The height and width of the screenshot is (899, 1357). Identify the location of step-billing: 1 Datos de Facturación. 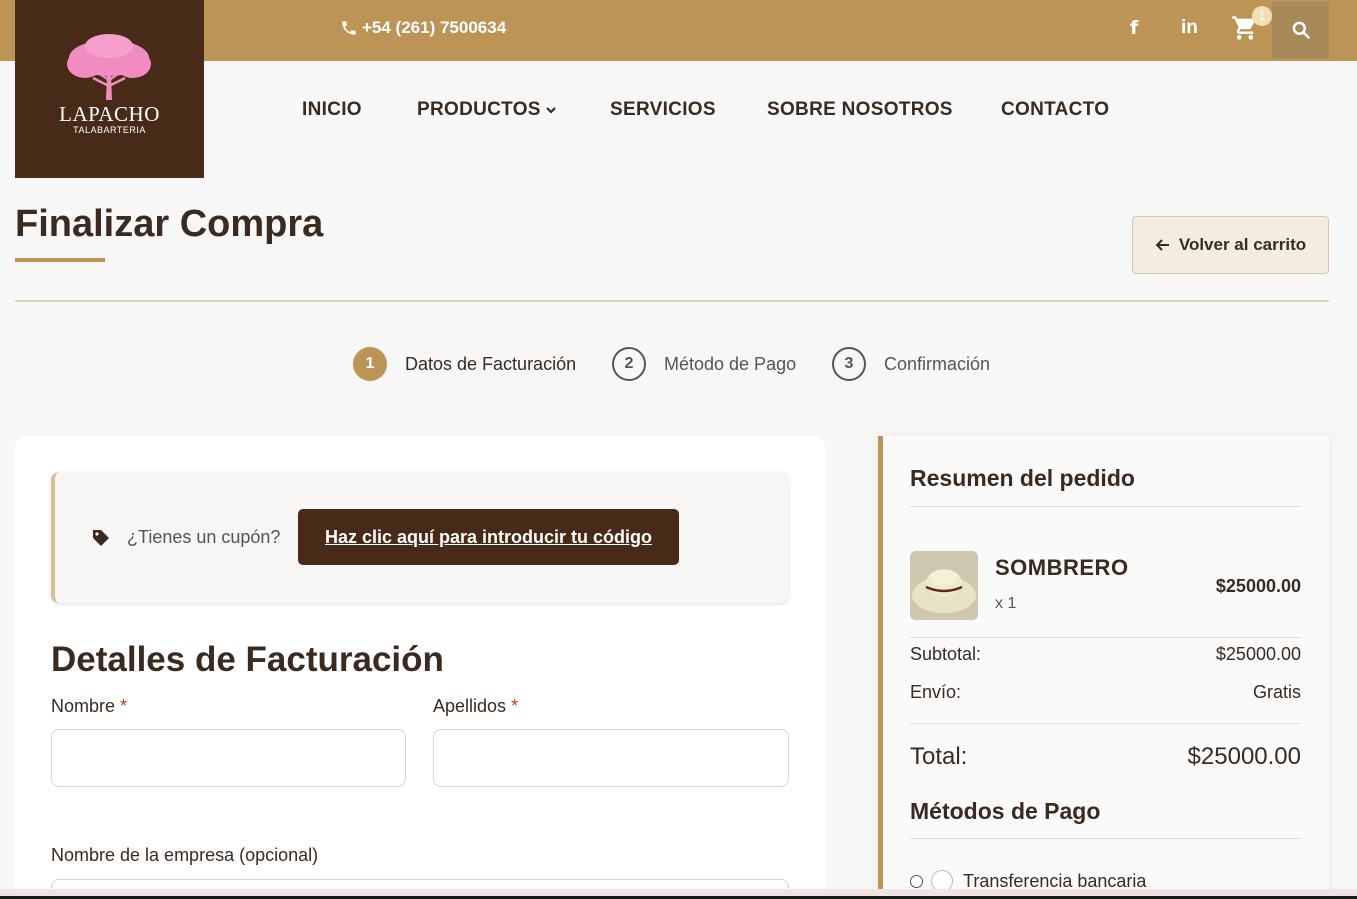
(464, 364).